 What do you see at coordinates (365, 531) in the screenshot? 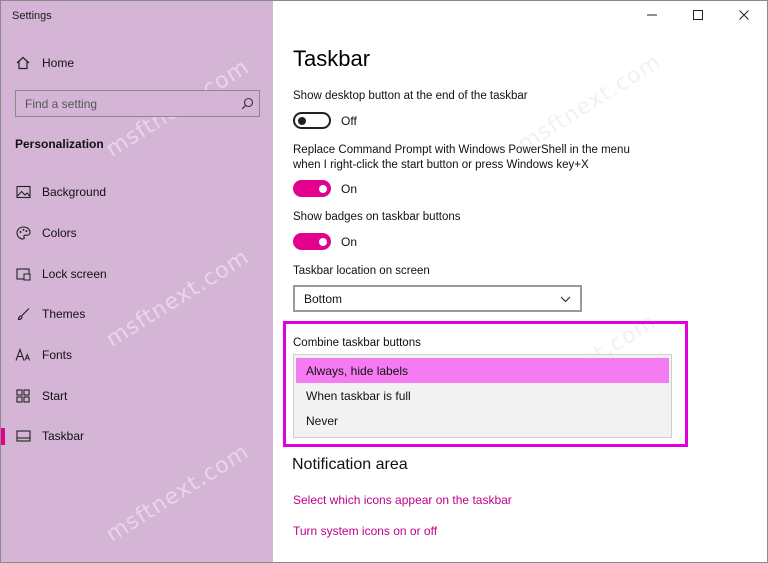
I see `system-icons-link: Turn system icons on or off` at bounding box center [365, 531].